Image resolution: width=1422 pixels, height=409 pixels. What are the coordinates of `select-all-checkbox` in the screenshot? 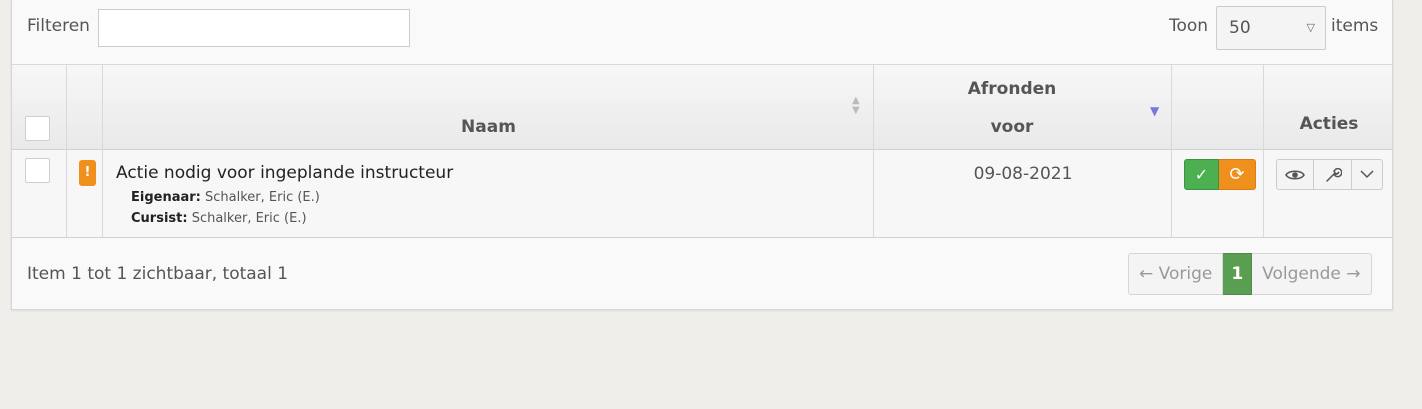 It's located at (37, 128).